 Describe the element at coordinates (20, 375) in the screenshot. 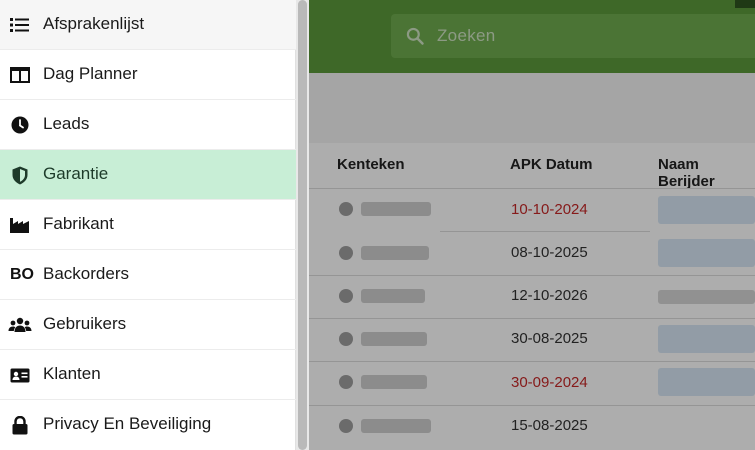

I see `id-card-icon` at that location.